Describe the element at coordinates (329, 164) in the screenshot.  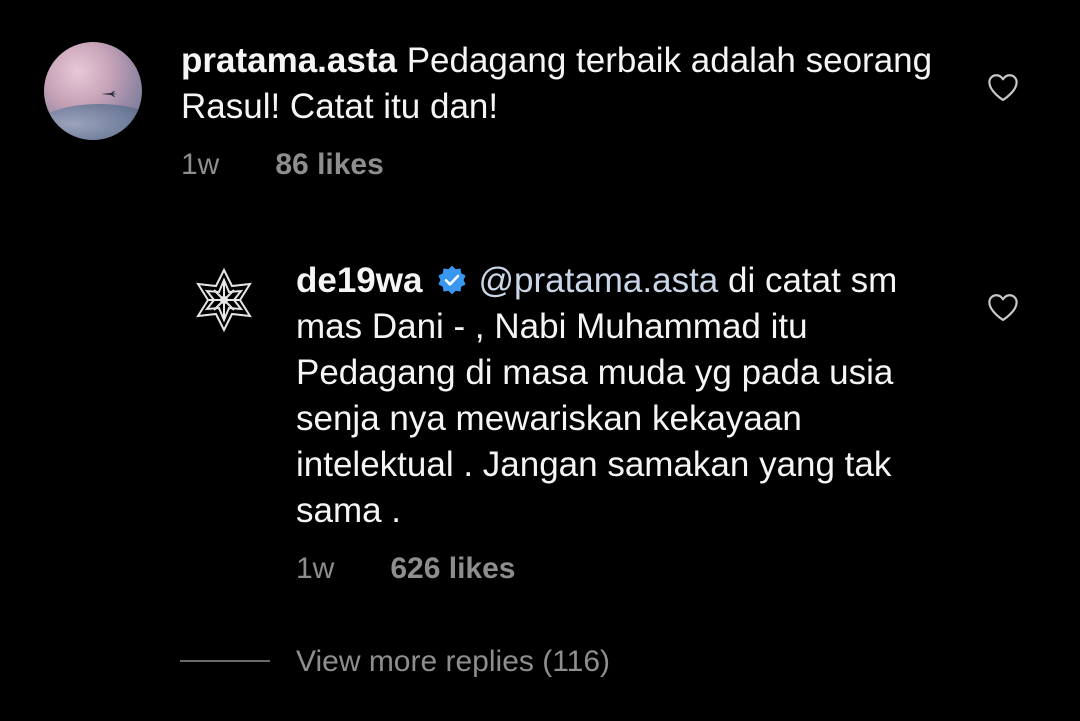
I see `comment-likes: 86 likes` at that location.